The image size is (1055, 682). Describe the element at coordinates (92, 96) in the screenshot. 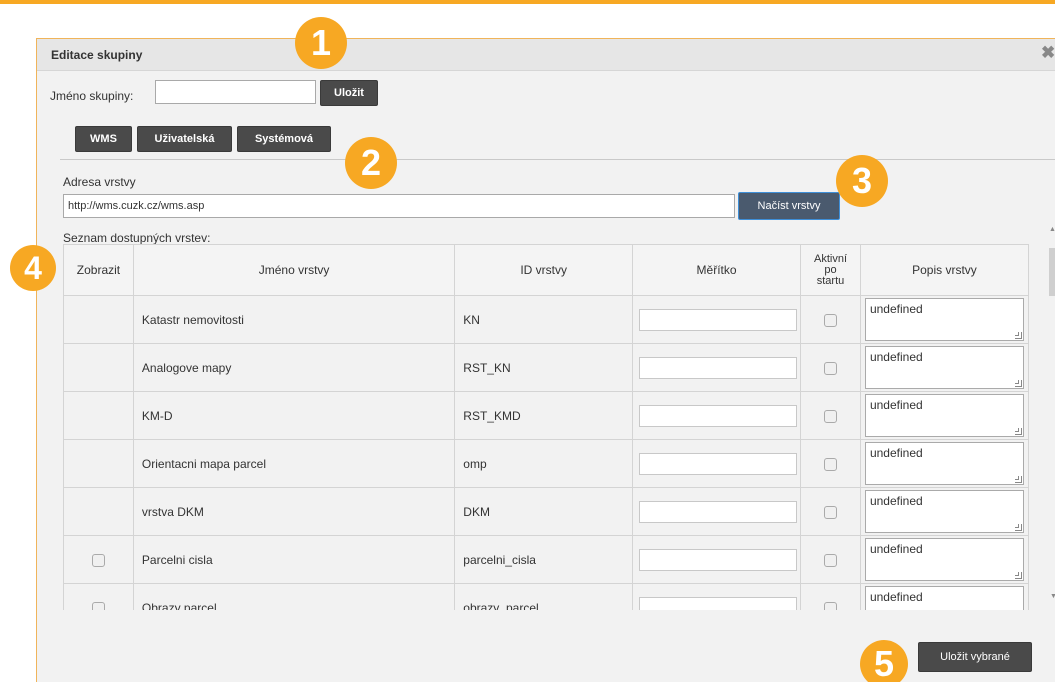

I see `group-name-label: Jméno skupiny:` at that location.